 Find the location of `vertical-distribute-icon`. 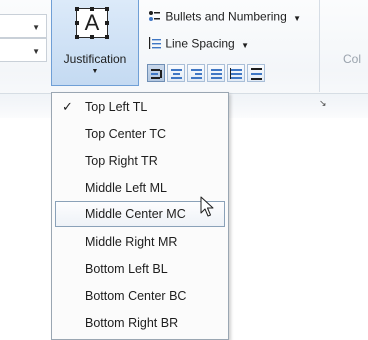

vertical-distribute-icon is located at coordinates (256, 73).